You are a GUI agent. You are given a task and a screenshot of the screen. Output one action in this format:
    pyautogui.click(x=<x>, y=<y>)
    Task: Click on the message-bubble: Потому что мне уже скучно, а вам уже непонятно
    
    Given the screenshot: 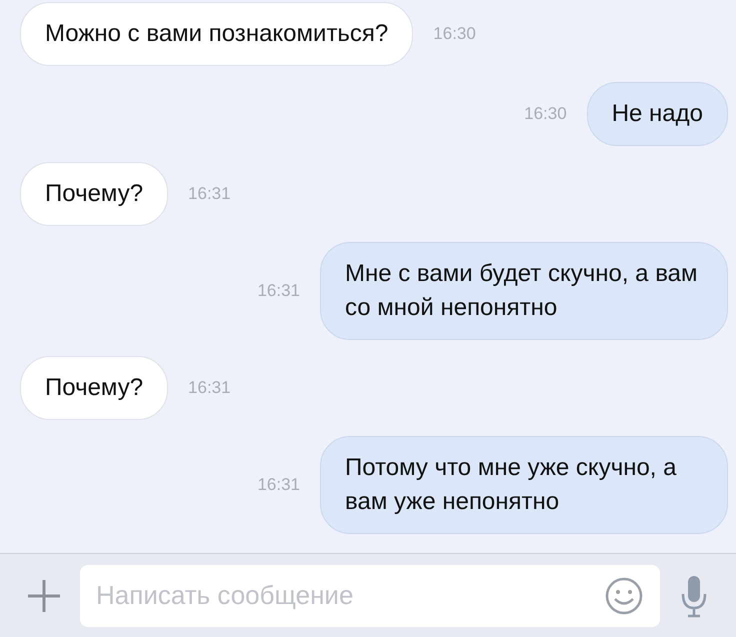 What is the action you would take?
    pyautogui.click(x=524, y=485)
    